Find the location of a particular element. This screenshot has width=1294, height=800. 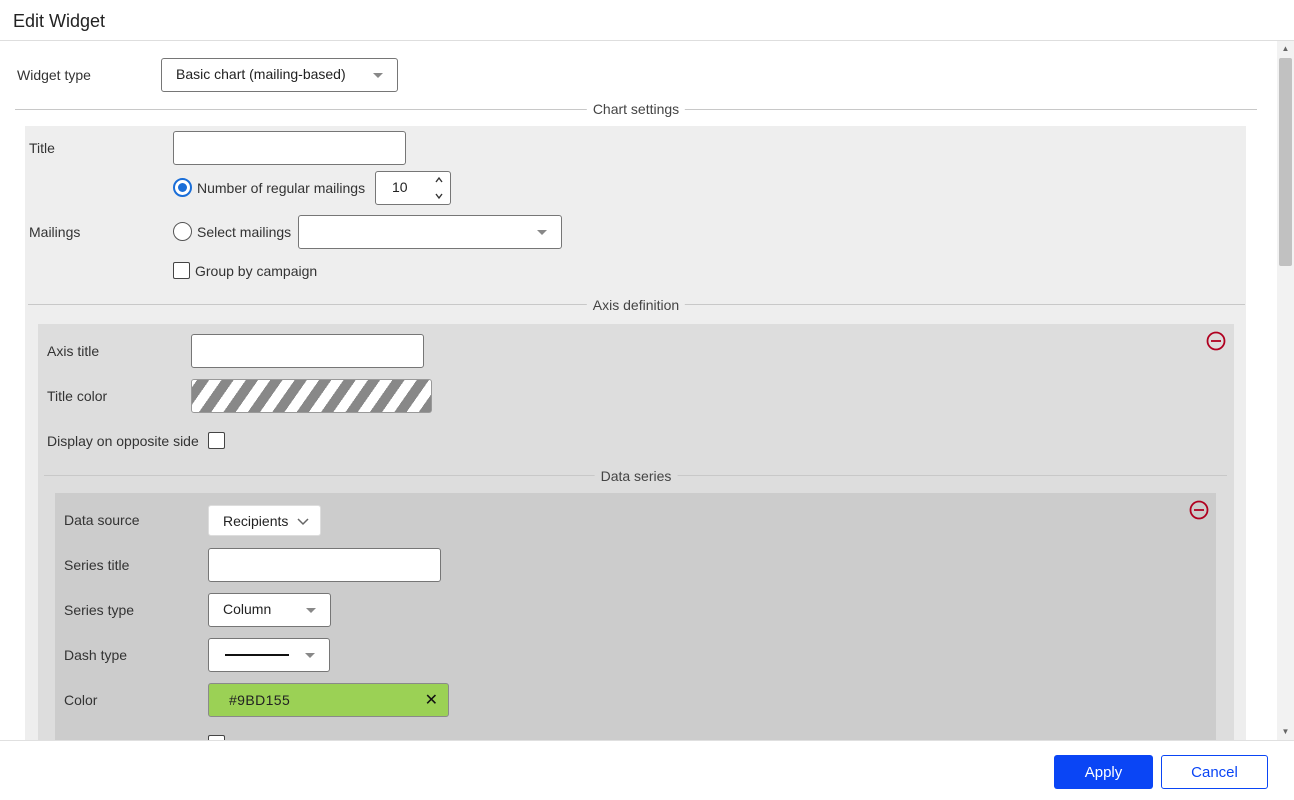

data-source-label: Data source is located at coordinates (102, 520).